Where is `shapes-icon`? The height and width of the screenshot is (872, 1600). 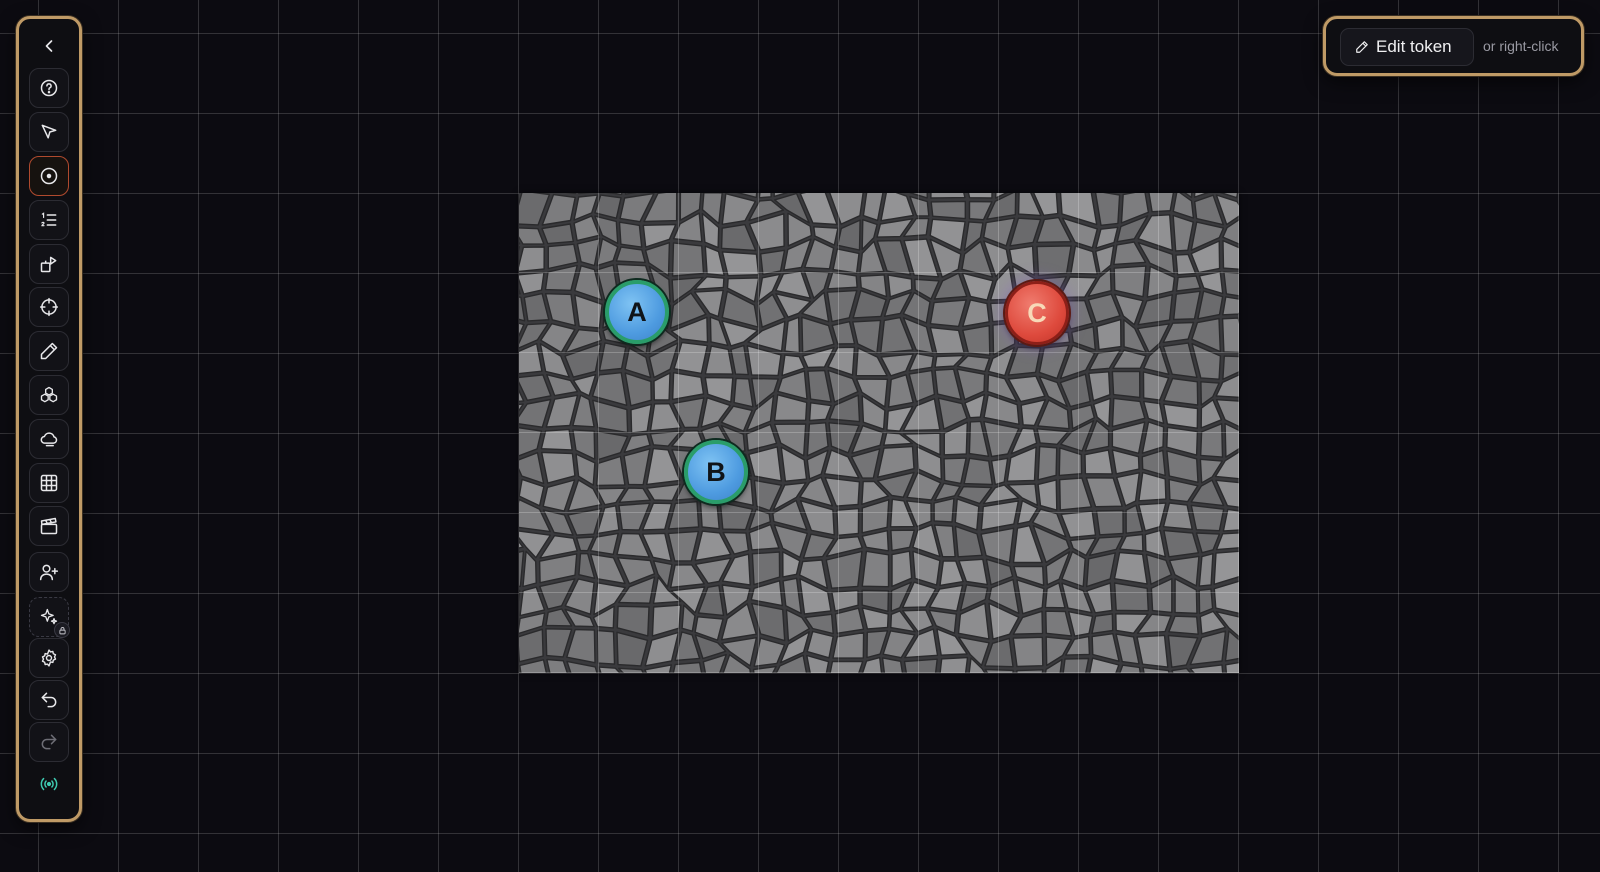 shapes-icon is located at coordinates (48, 264).